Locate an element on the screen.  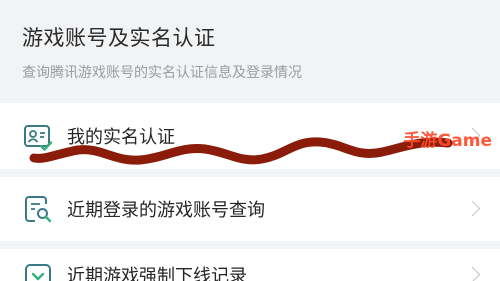
section-subtitle: 查询腾讯游戏账号的实名认证信息及登录情况 is located at coordinates (162, 73).